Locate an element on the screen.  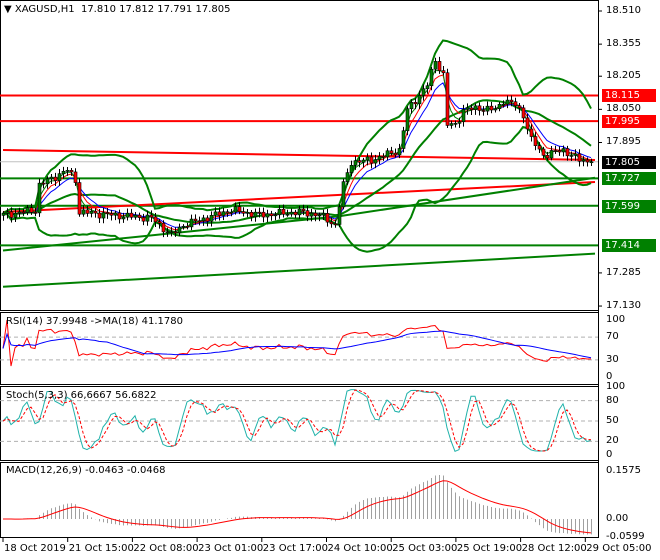
price-tick-label: 18.355 is located at coordinates (623, 44).